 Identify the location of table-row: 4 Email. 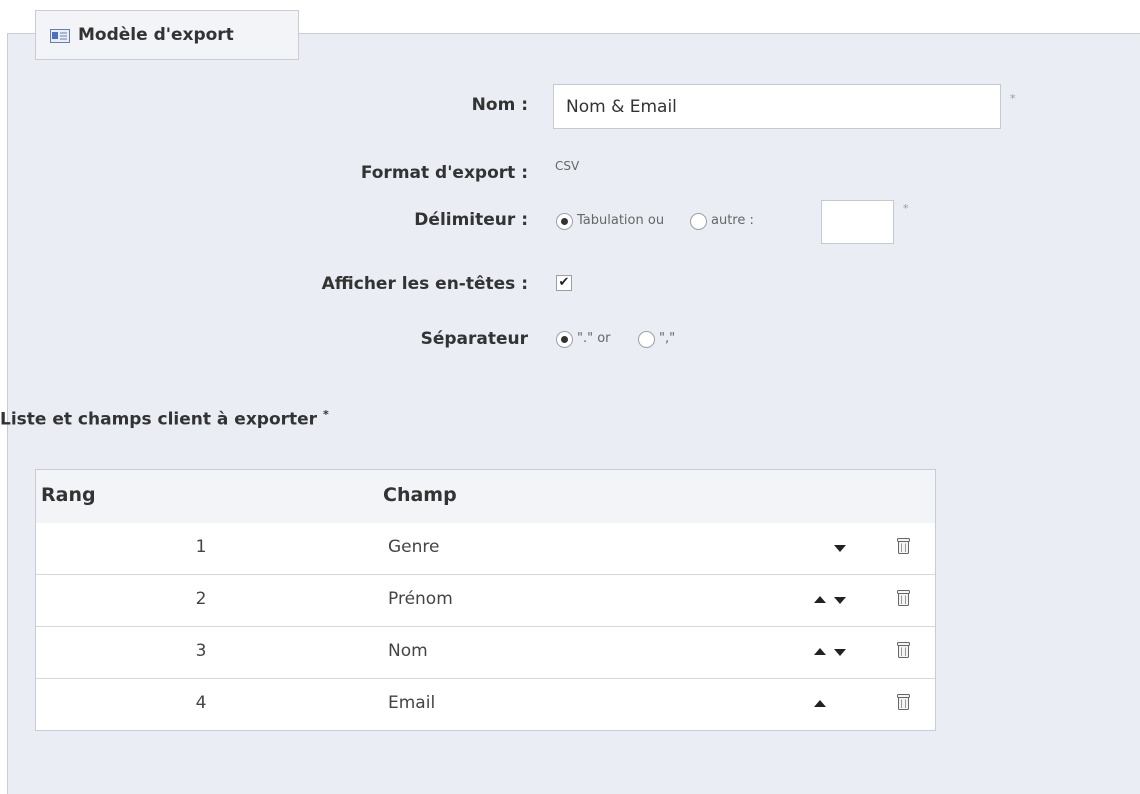
(485, 704).